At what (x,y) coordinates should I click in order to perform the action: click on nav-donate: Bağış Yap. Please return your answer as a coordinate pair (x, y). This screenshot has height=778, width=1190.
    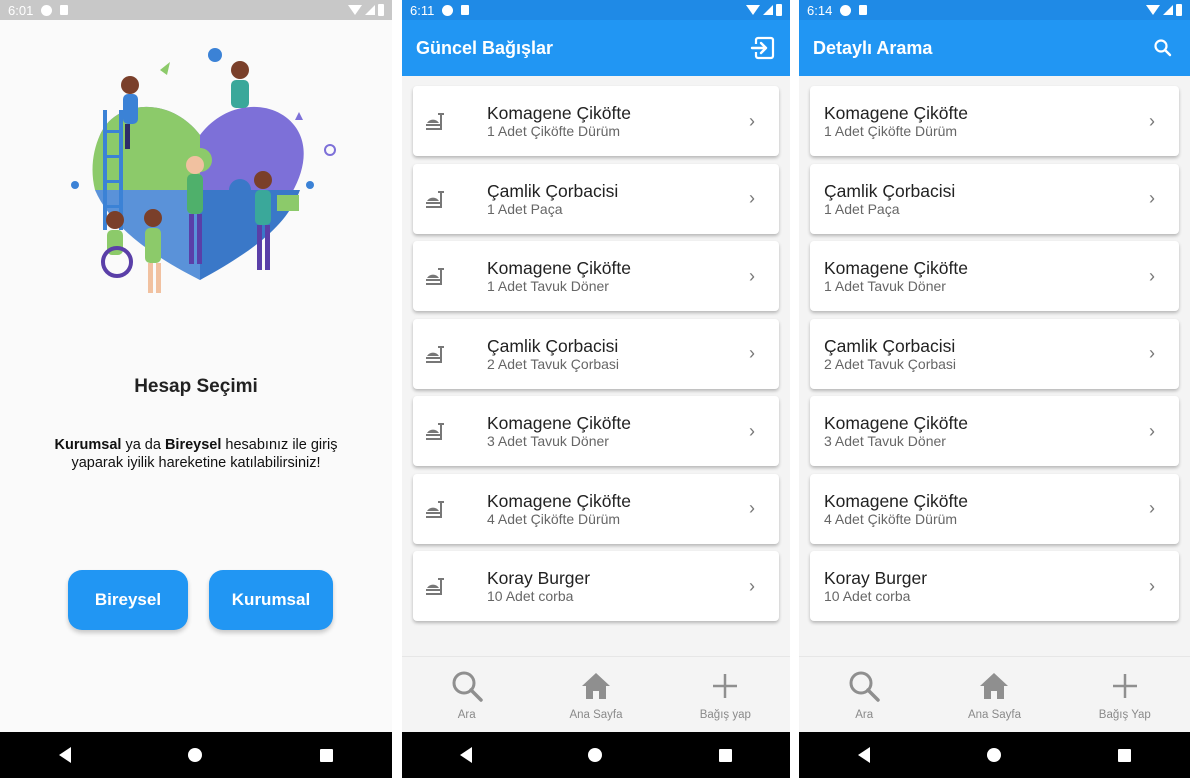
    Looking at the image, I should click on (1125, 695).